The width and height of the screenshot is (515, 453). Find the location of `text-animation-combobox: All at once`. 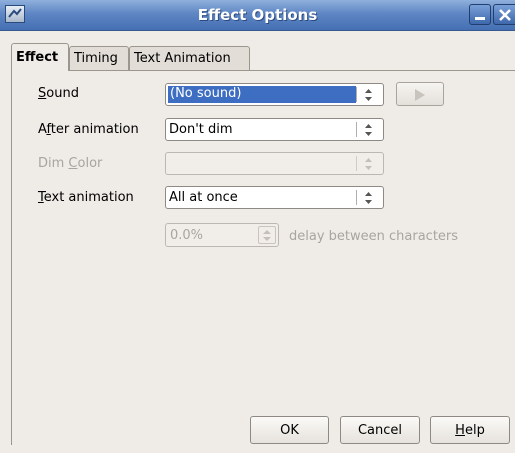

text-animation-combobox: All at once is located at coordinates (274, 197).